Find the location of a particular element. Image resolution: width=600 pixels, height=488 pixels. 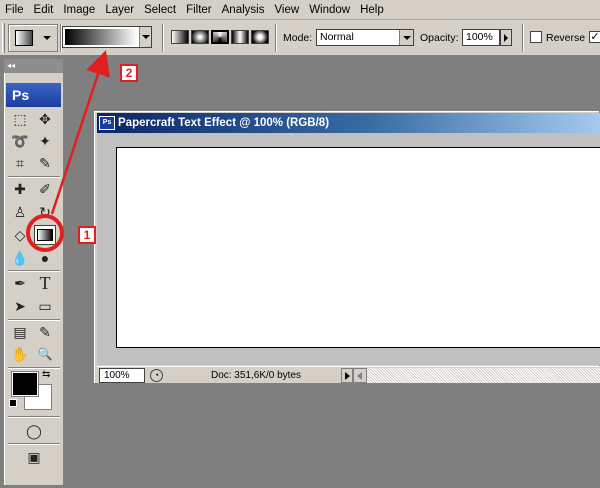

screen-mode-icon: ▣ is located at coordinates (34, 457).